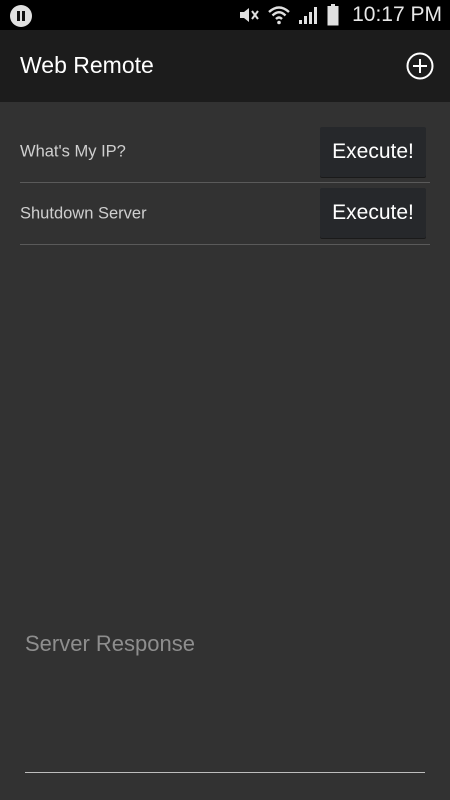  I want to click on pause-icon, so click(21, 16).